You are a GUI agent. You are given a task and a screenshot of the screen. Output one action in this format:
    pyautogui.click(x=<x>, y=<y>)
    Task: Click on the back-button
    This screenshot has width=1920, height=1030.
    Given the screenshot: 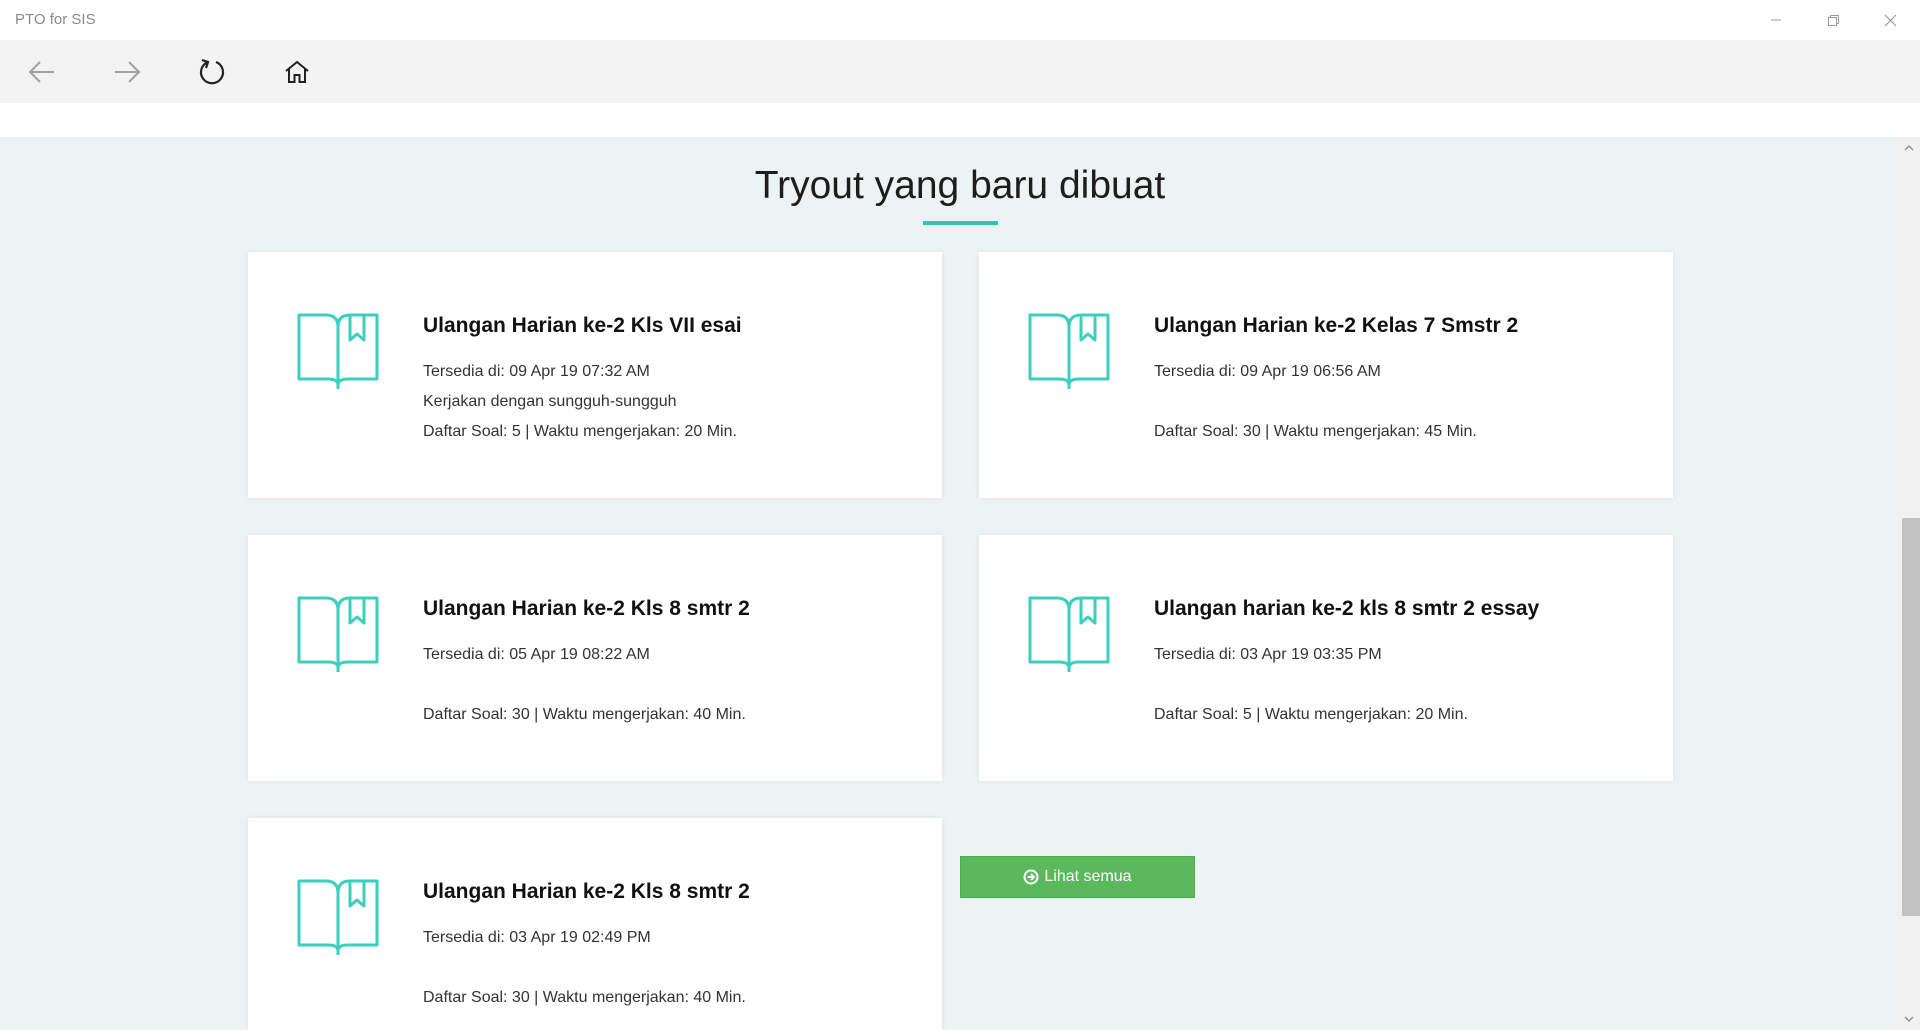 What is the action you would take?
    pyautogui.click(x=42, y=72)
    